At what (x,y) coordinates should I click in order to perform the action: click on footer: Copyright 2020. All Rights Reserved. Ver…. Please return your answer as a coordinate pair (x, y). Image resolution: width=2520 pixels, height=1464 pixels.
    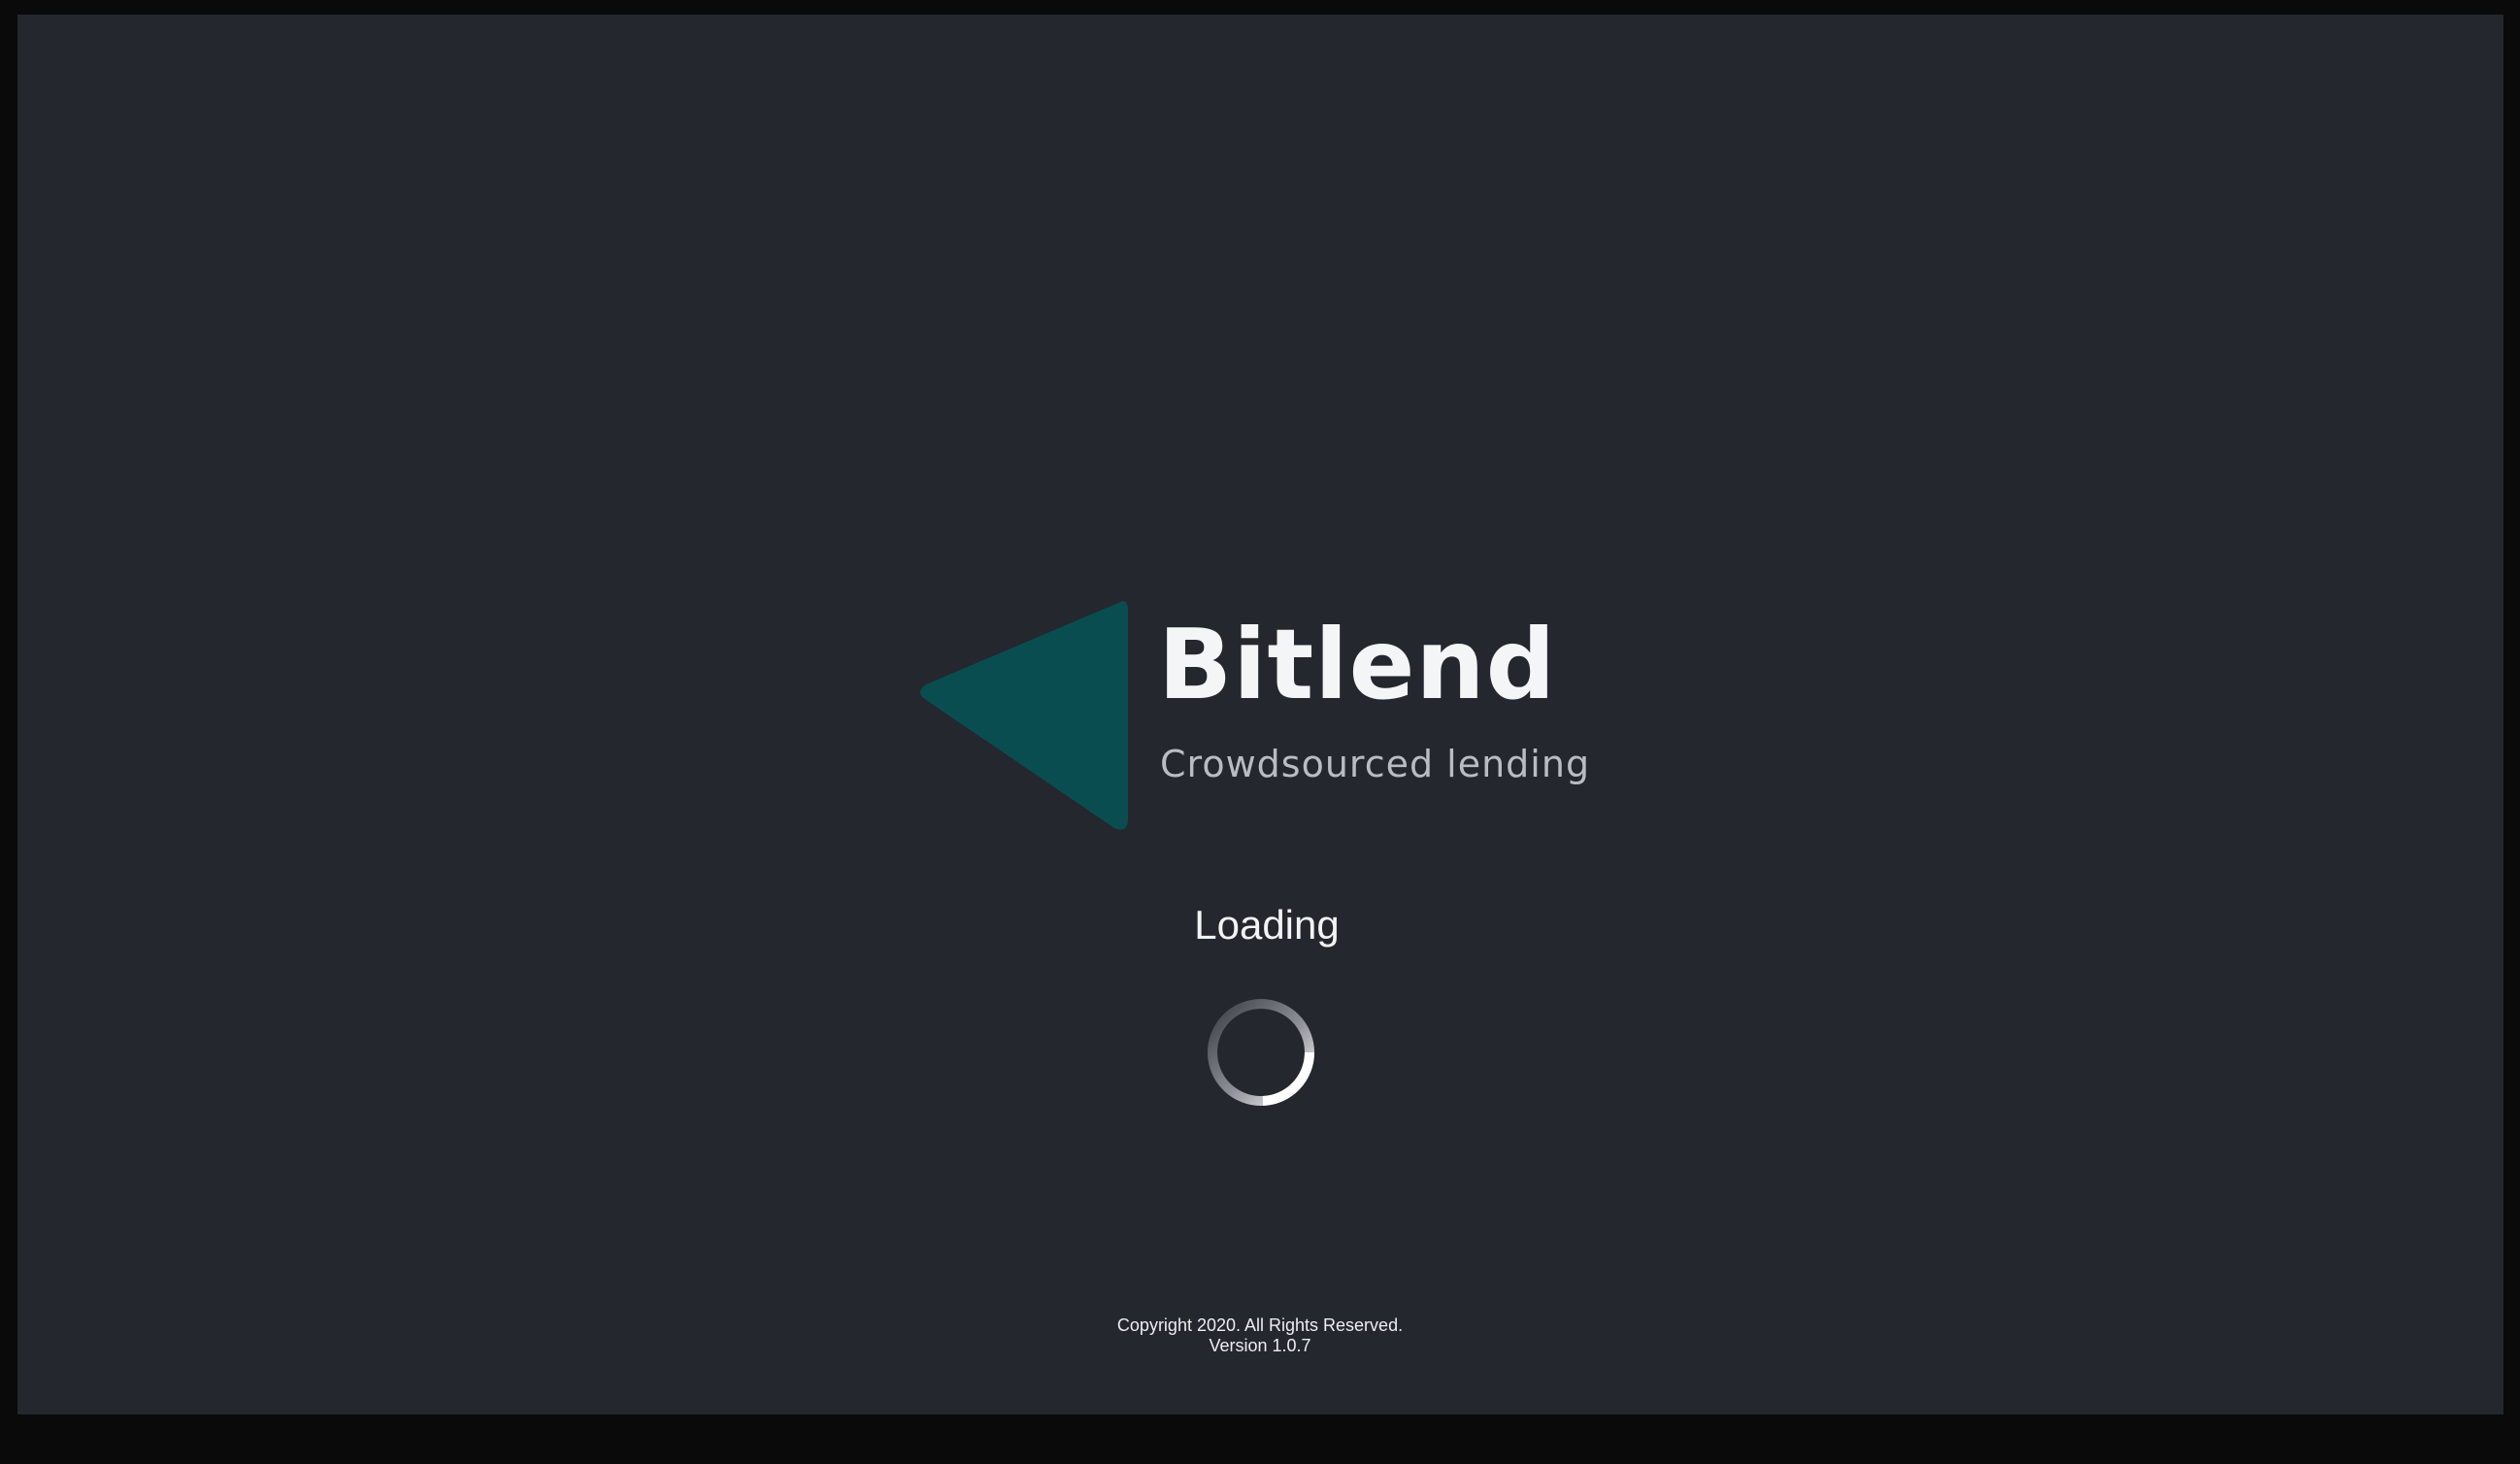
    Looking at the image, I should click on (1260, 1335).